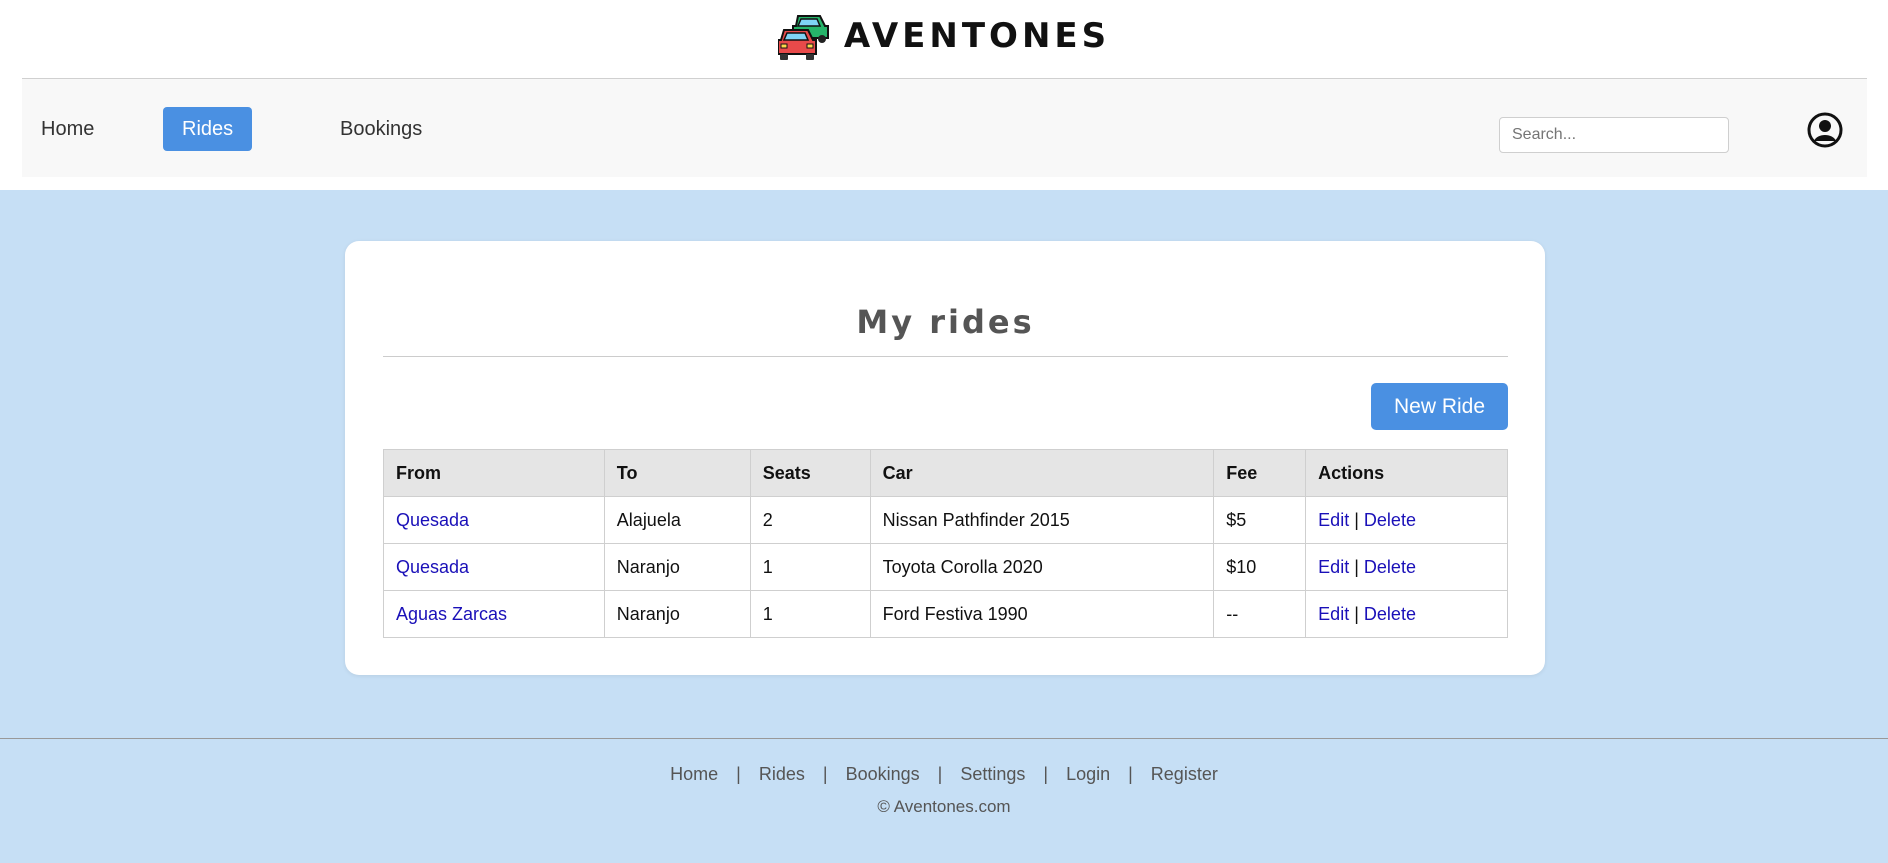 This screenshot has height=863, width=1888. Describe the element at coordinates (677, 520) in the screenshot. I see `cell-to: Alajuela` at that location.